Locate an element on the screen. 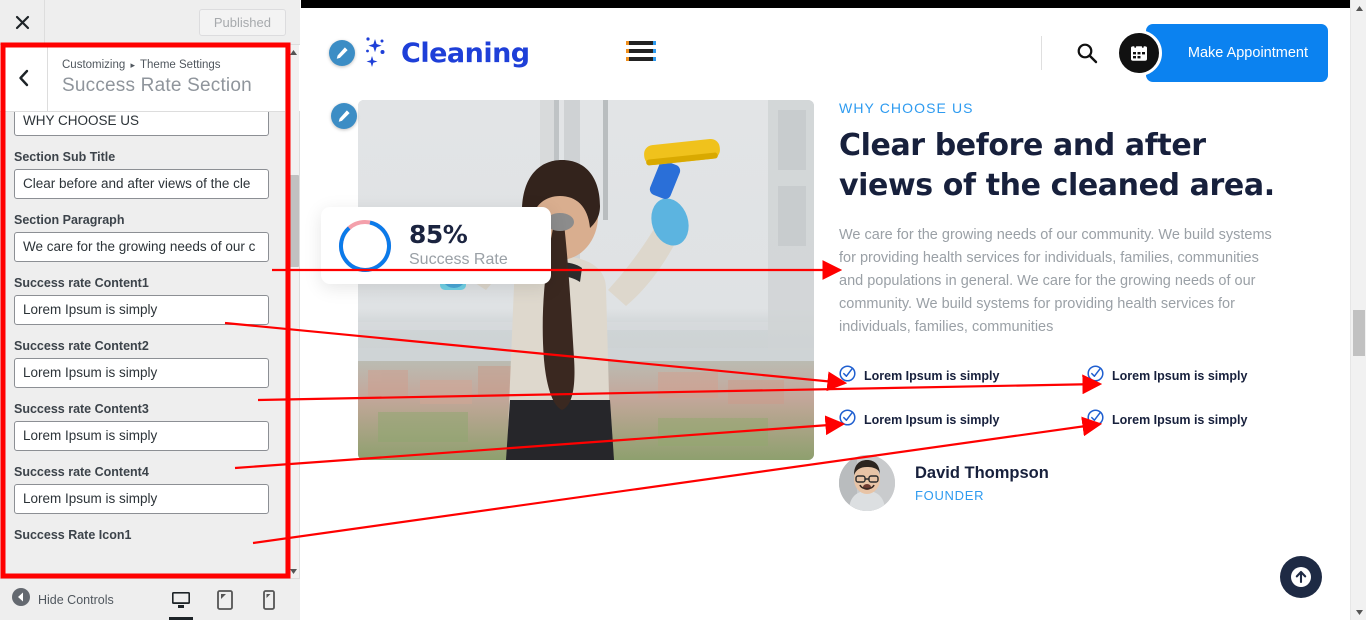 This screenshot has width=1366, height=620. success-rate-card: 85% Success Rate is located at coordinates (436, 245).